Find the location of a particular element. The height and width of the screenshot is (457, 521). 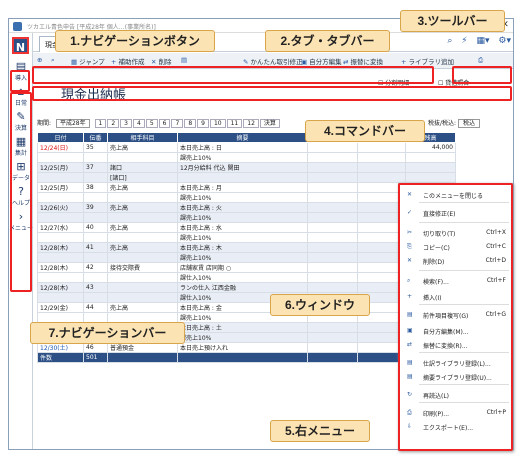

nav-icon: ▦ is located at coordinates (21, 141).